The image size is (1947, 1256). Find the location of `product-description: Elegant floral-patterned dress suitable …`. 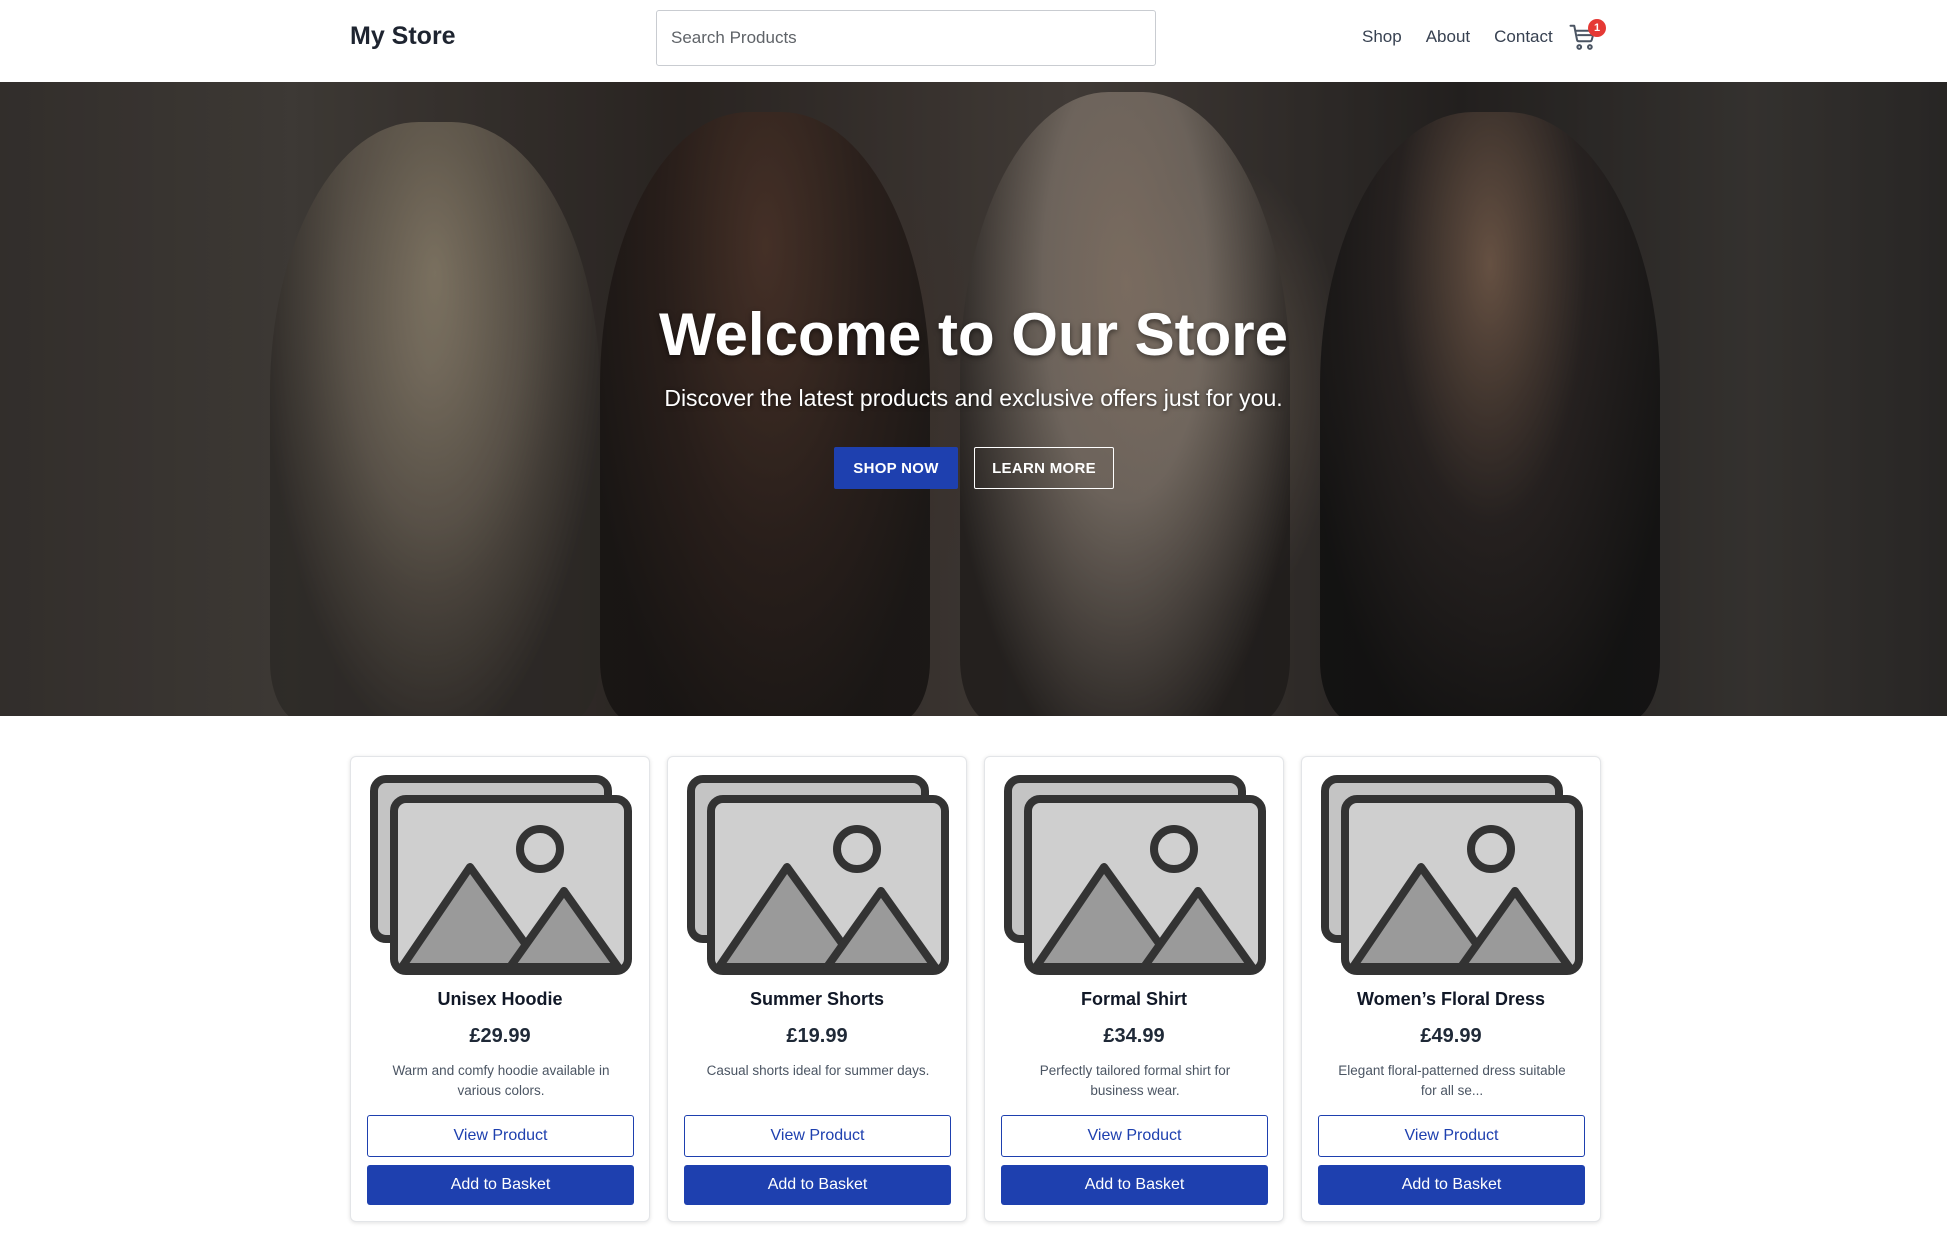

product-description: Elegant floral-patterned dress suitable … is located at coordinates (1452, 1080).